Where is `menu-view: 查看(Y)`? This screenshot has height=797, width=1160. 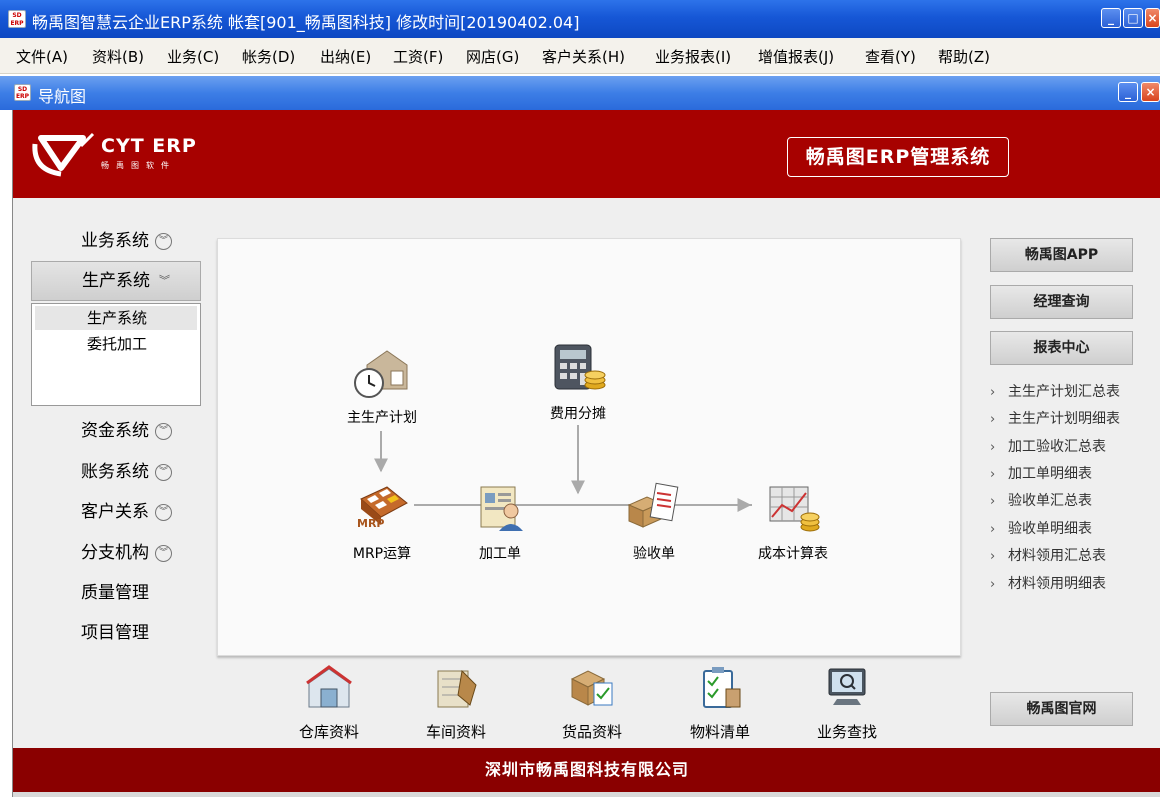
menu-view: 查看(Y) is located at coordinates (890, 56).